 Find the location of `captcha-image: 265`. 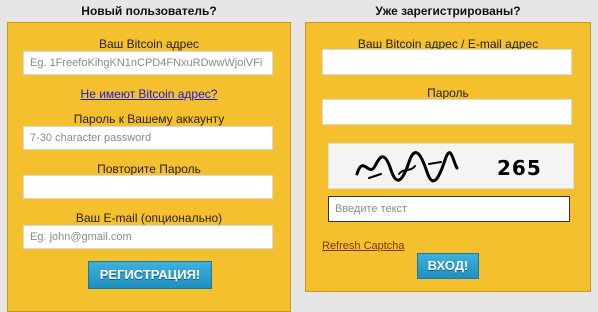

captcha-image: 265 is located at coordinates (451, 166).